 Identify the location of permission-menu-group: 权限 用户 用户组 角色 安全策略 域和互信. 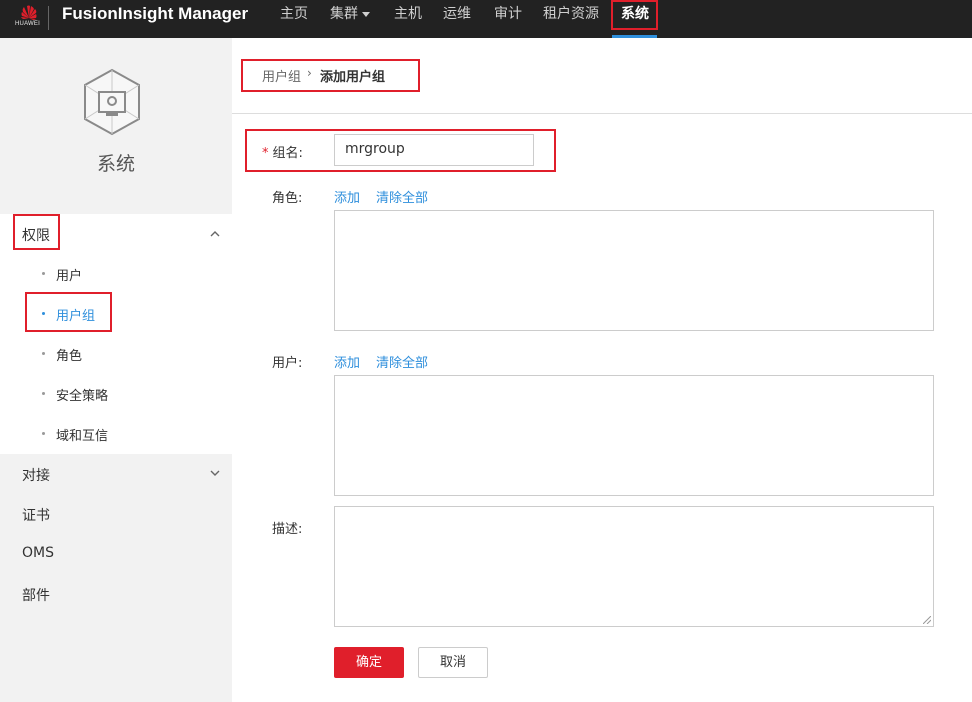
(116, 334).